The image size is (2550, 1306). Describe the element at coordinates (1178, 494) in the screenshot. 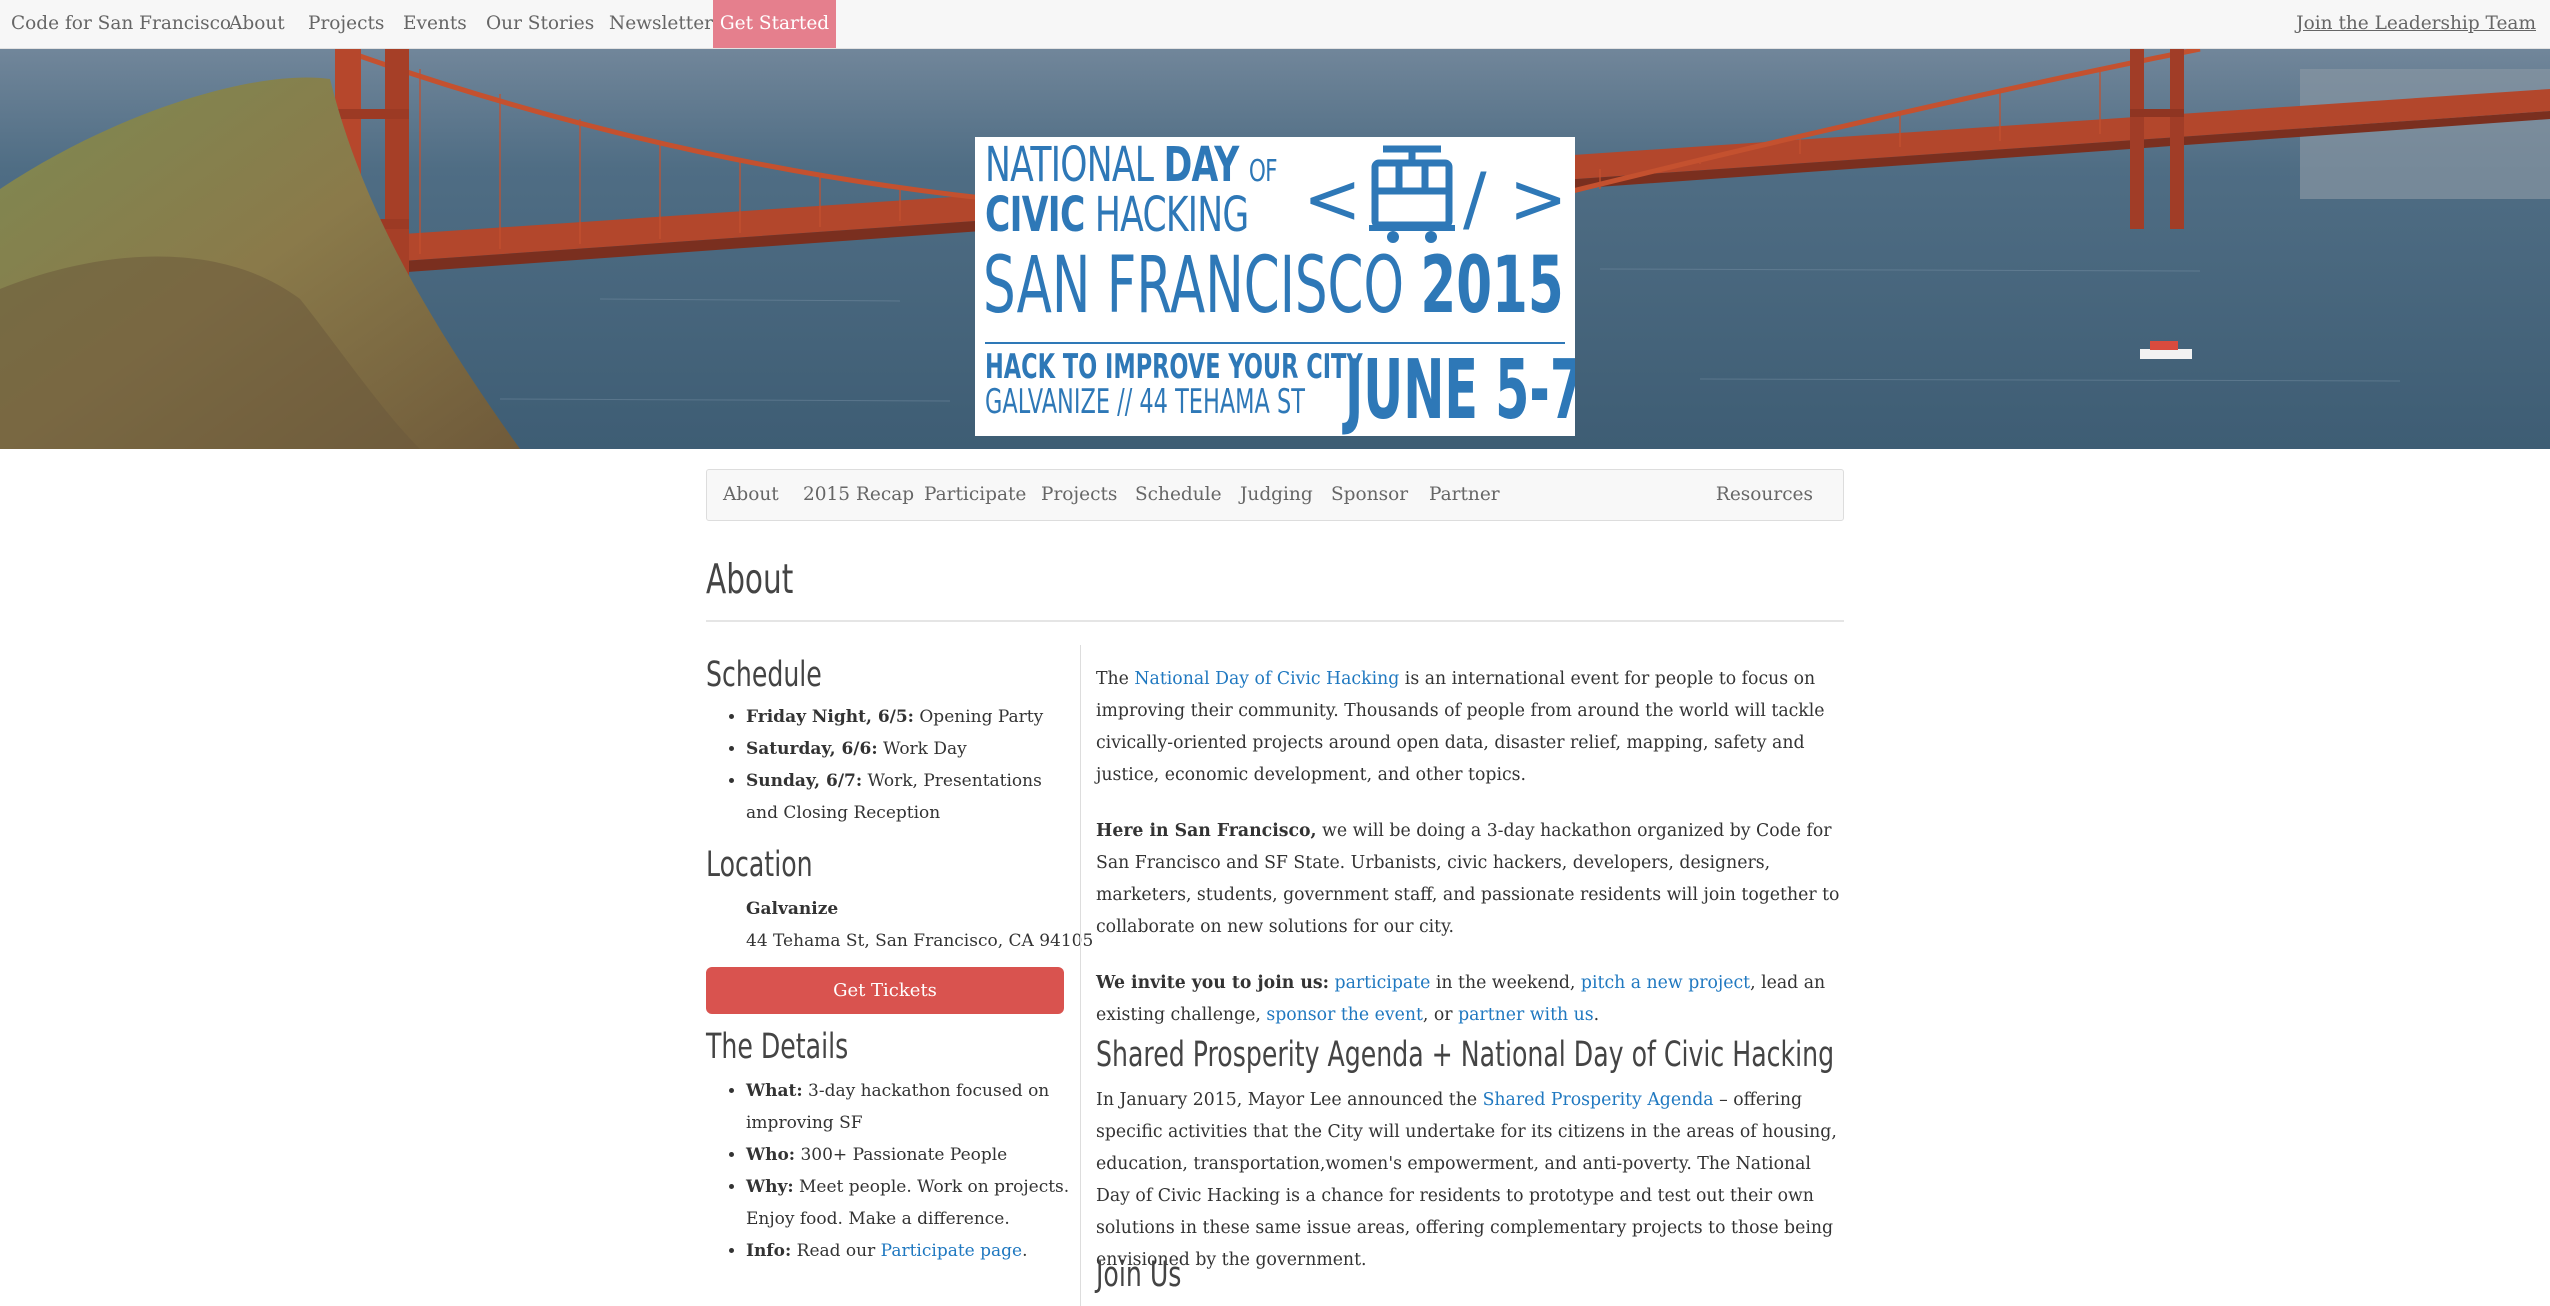

I see `subnav-schedule: Schedule` at that location.